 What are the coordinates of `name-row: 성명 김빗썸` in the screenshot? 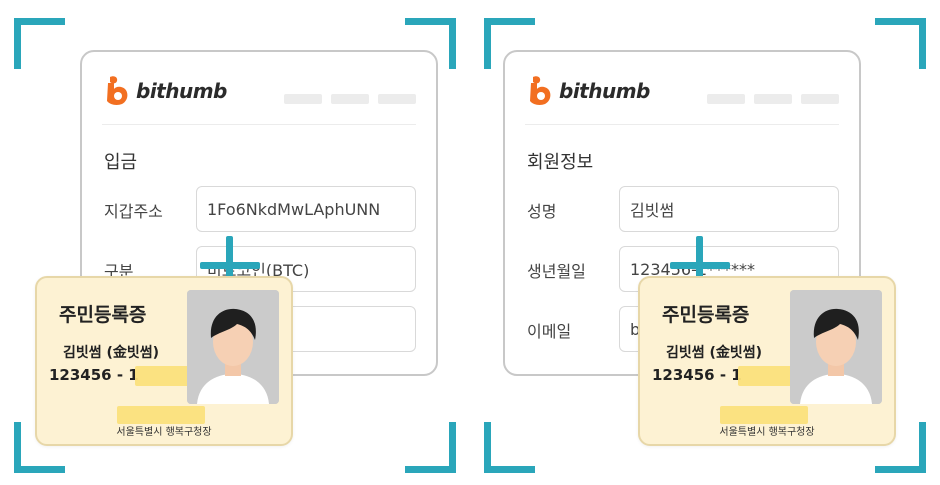 It's located at (683, 209).